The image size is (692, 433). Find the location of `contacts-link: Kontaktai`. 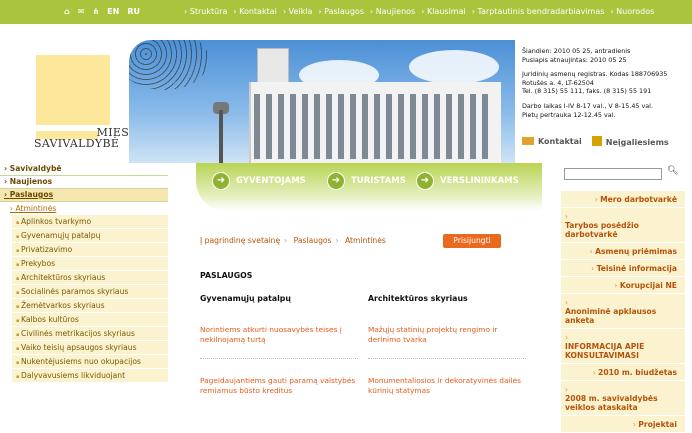

contacts-link: Kontaktai is located at coordinates (552, 141).